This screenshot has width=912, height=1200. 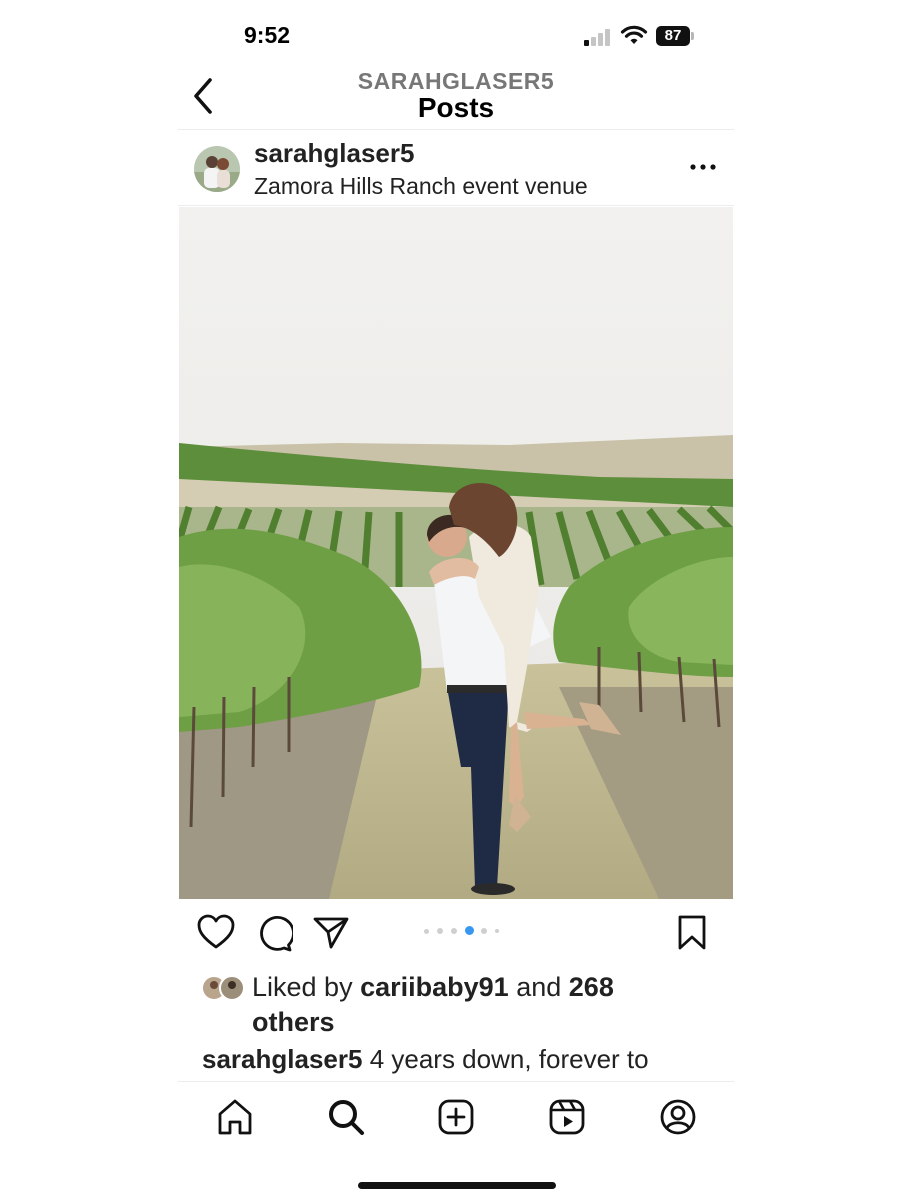 I want to click on share-icon, so click(x=331, y=933).